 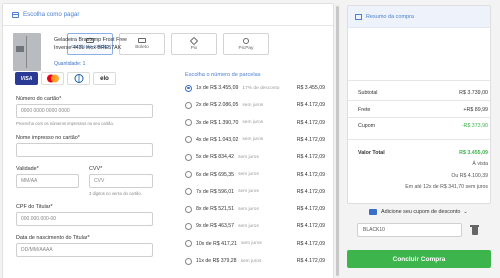 I want to click on scrollbar, so click(x=337, y=141).